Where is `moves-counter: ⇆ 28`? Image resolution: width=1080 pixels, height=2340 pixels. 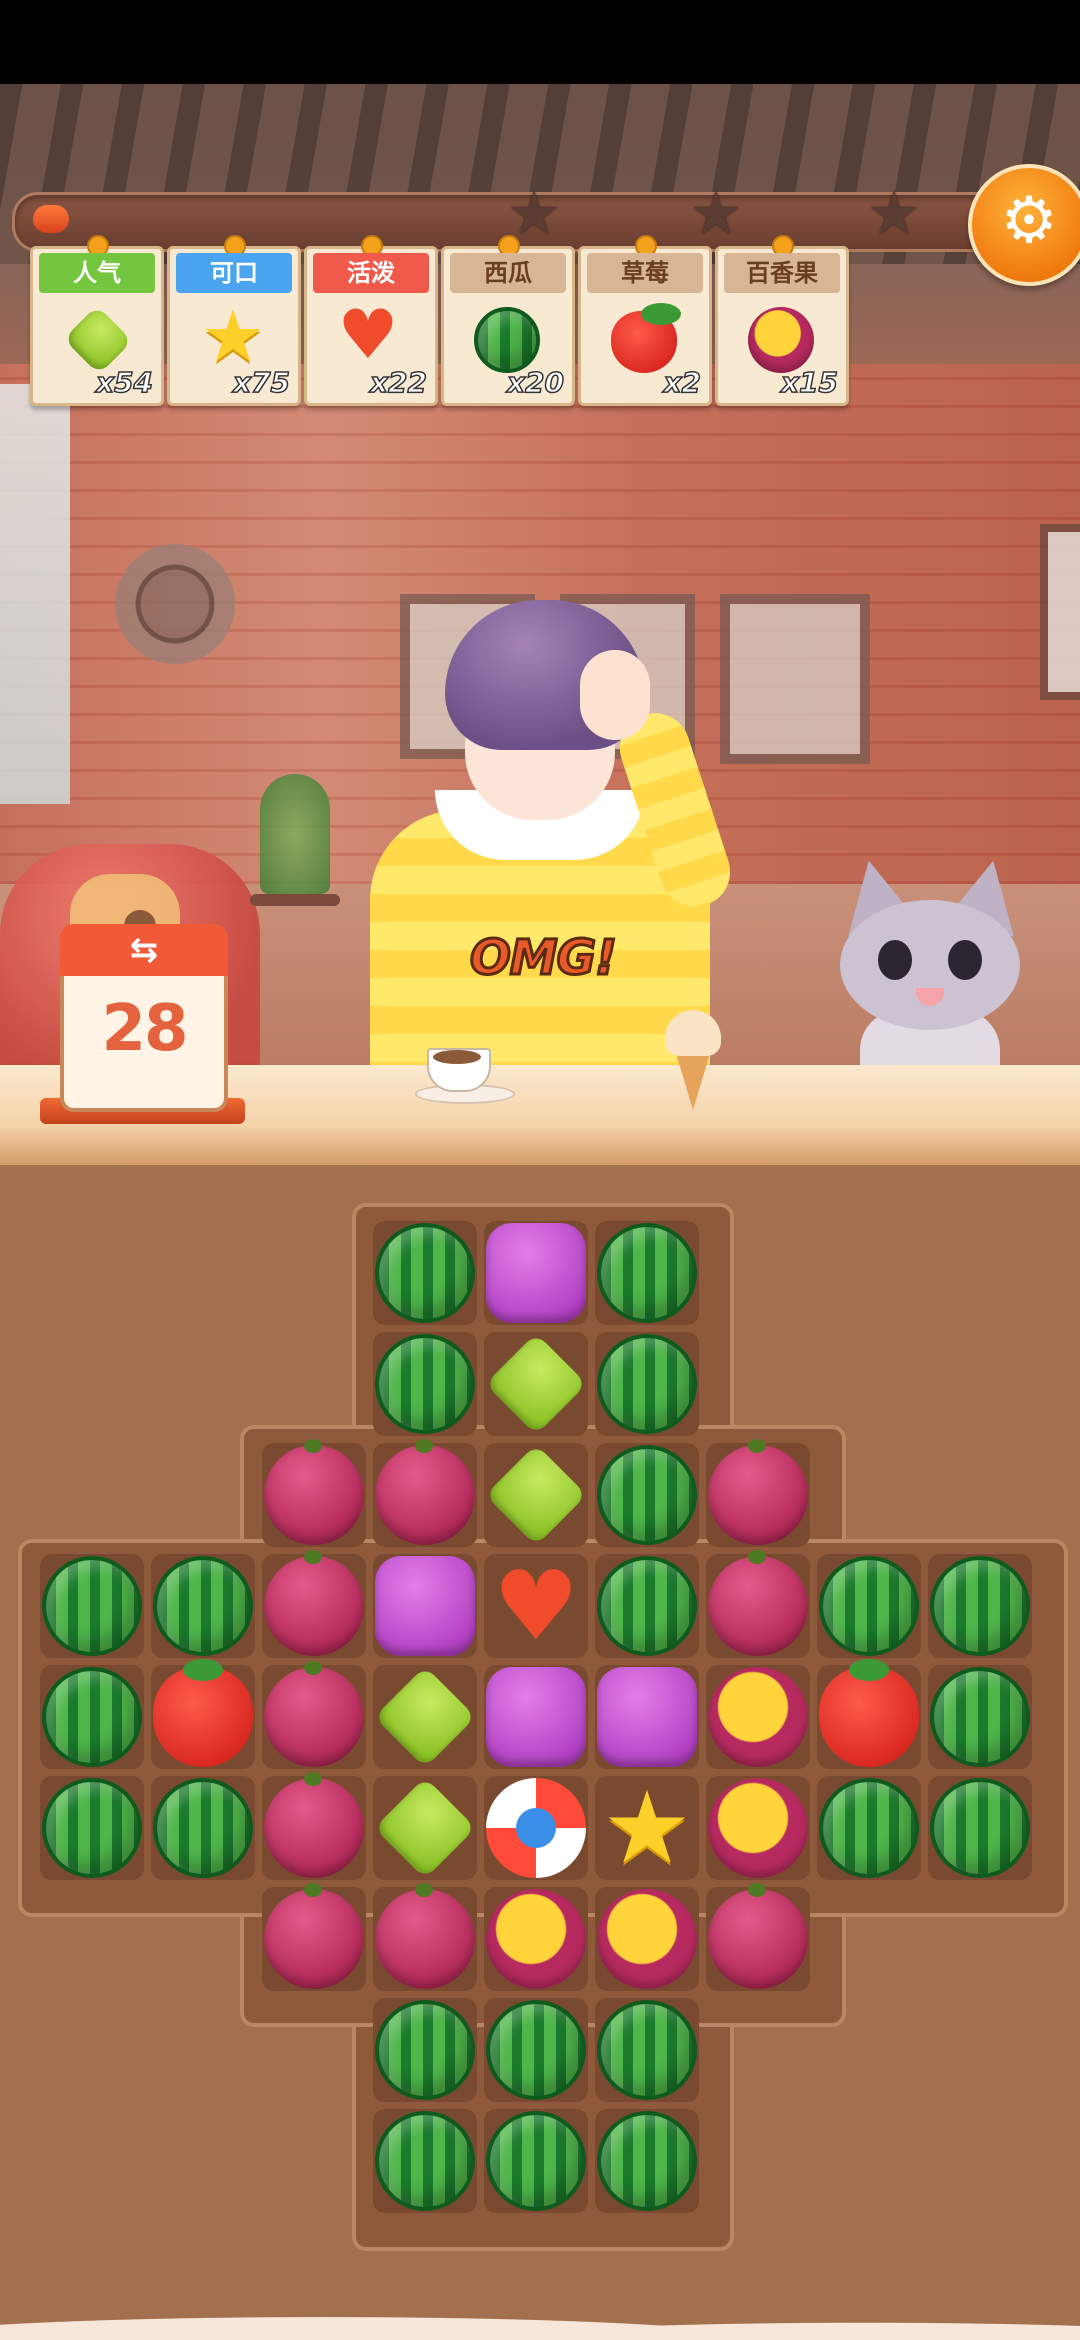
moves-counter: ⇆ 28 is located at coordinates (142, 1017).